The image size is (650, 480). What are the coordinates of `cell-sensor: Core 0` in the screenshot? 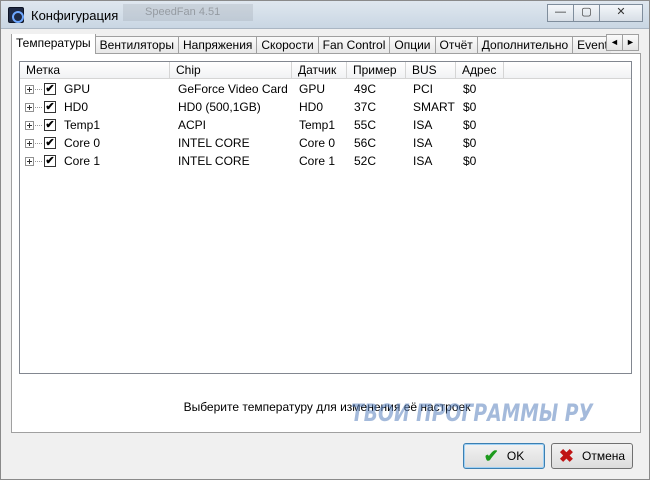 It's located at (317, 143).